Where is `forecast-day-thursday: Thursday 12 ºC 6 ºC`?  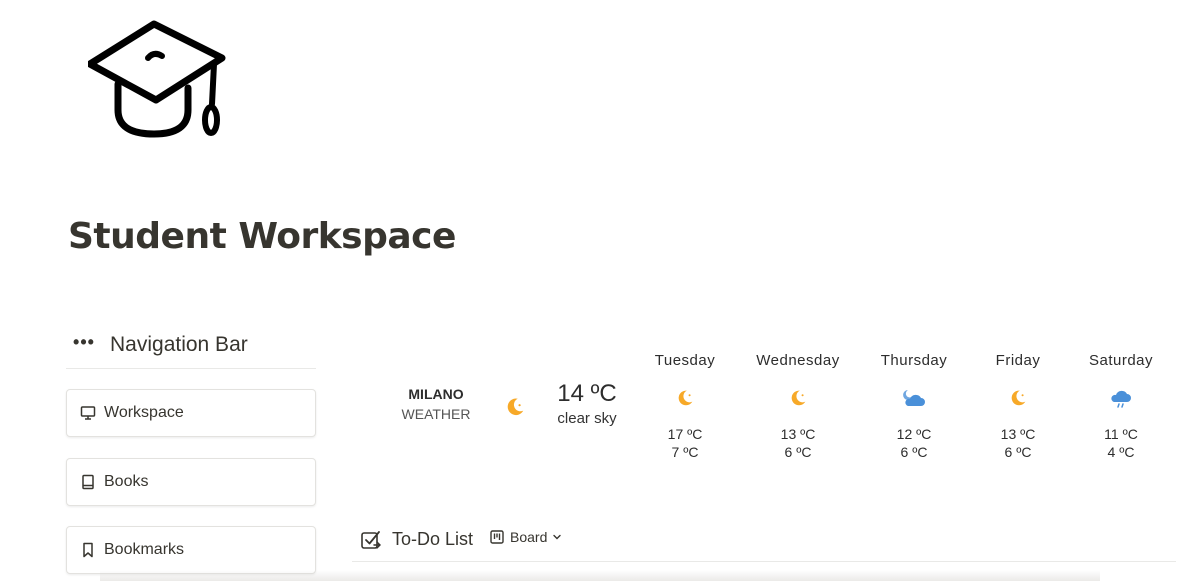
forecast-day-thursday: Thursday 12 ºC 6 ºC is located at coordinates (914, 406).